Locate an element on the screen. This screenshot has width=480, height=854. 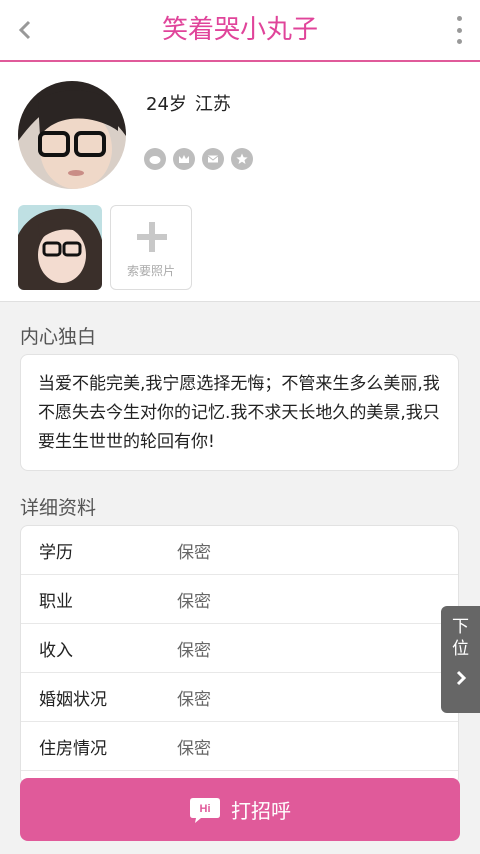
request-photo-label: 索要照片 is located at coordinates (150, 271).